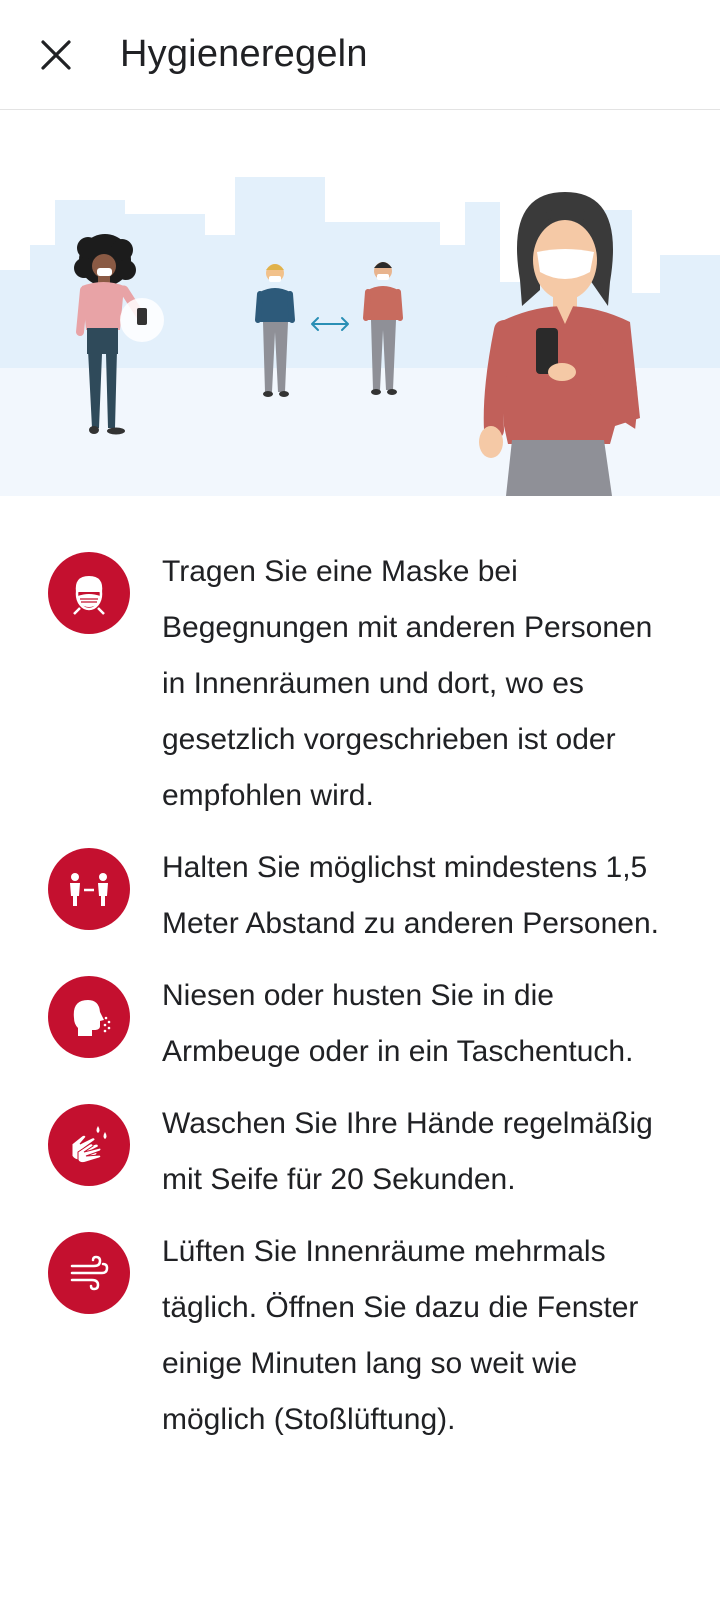 Image resolution: width=720 pixels, height=1622 pixels. Describe the element at coordinates (89, 1145) in the screenshot. I see `handwash-icon` at that location.